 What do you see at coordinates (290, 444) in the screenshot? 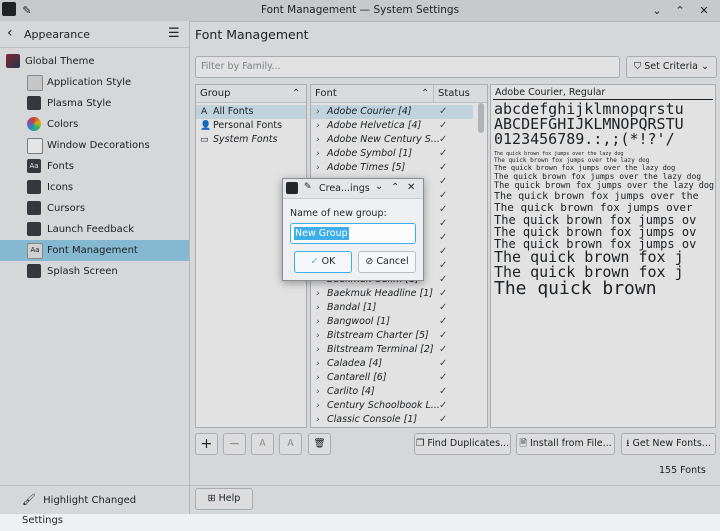
I see `disable-group-button: A` at bounding box center [290, 444].